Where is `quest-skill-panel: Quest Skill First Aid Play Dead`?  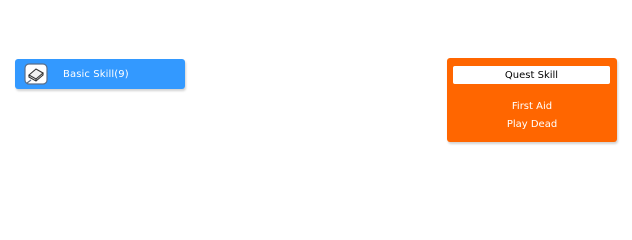 quest-skill-panel: Quest Skill First Aid Play Dead is located at coordinates (532, 100).